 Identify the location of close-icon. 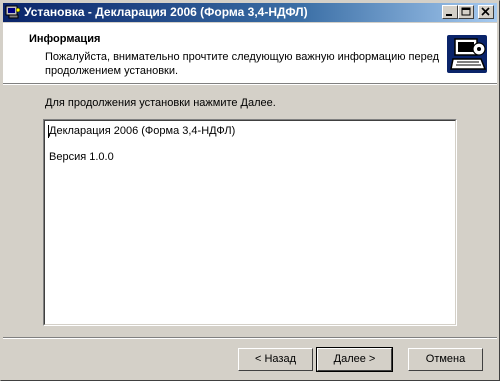
(485, 11).